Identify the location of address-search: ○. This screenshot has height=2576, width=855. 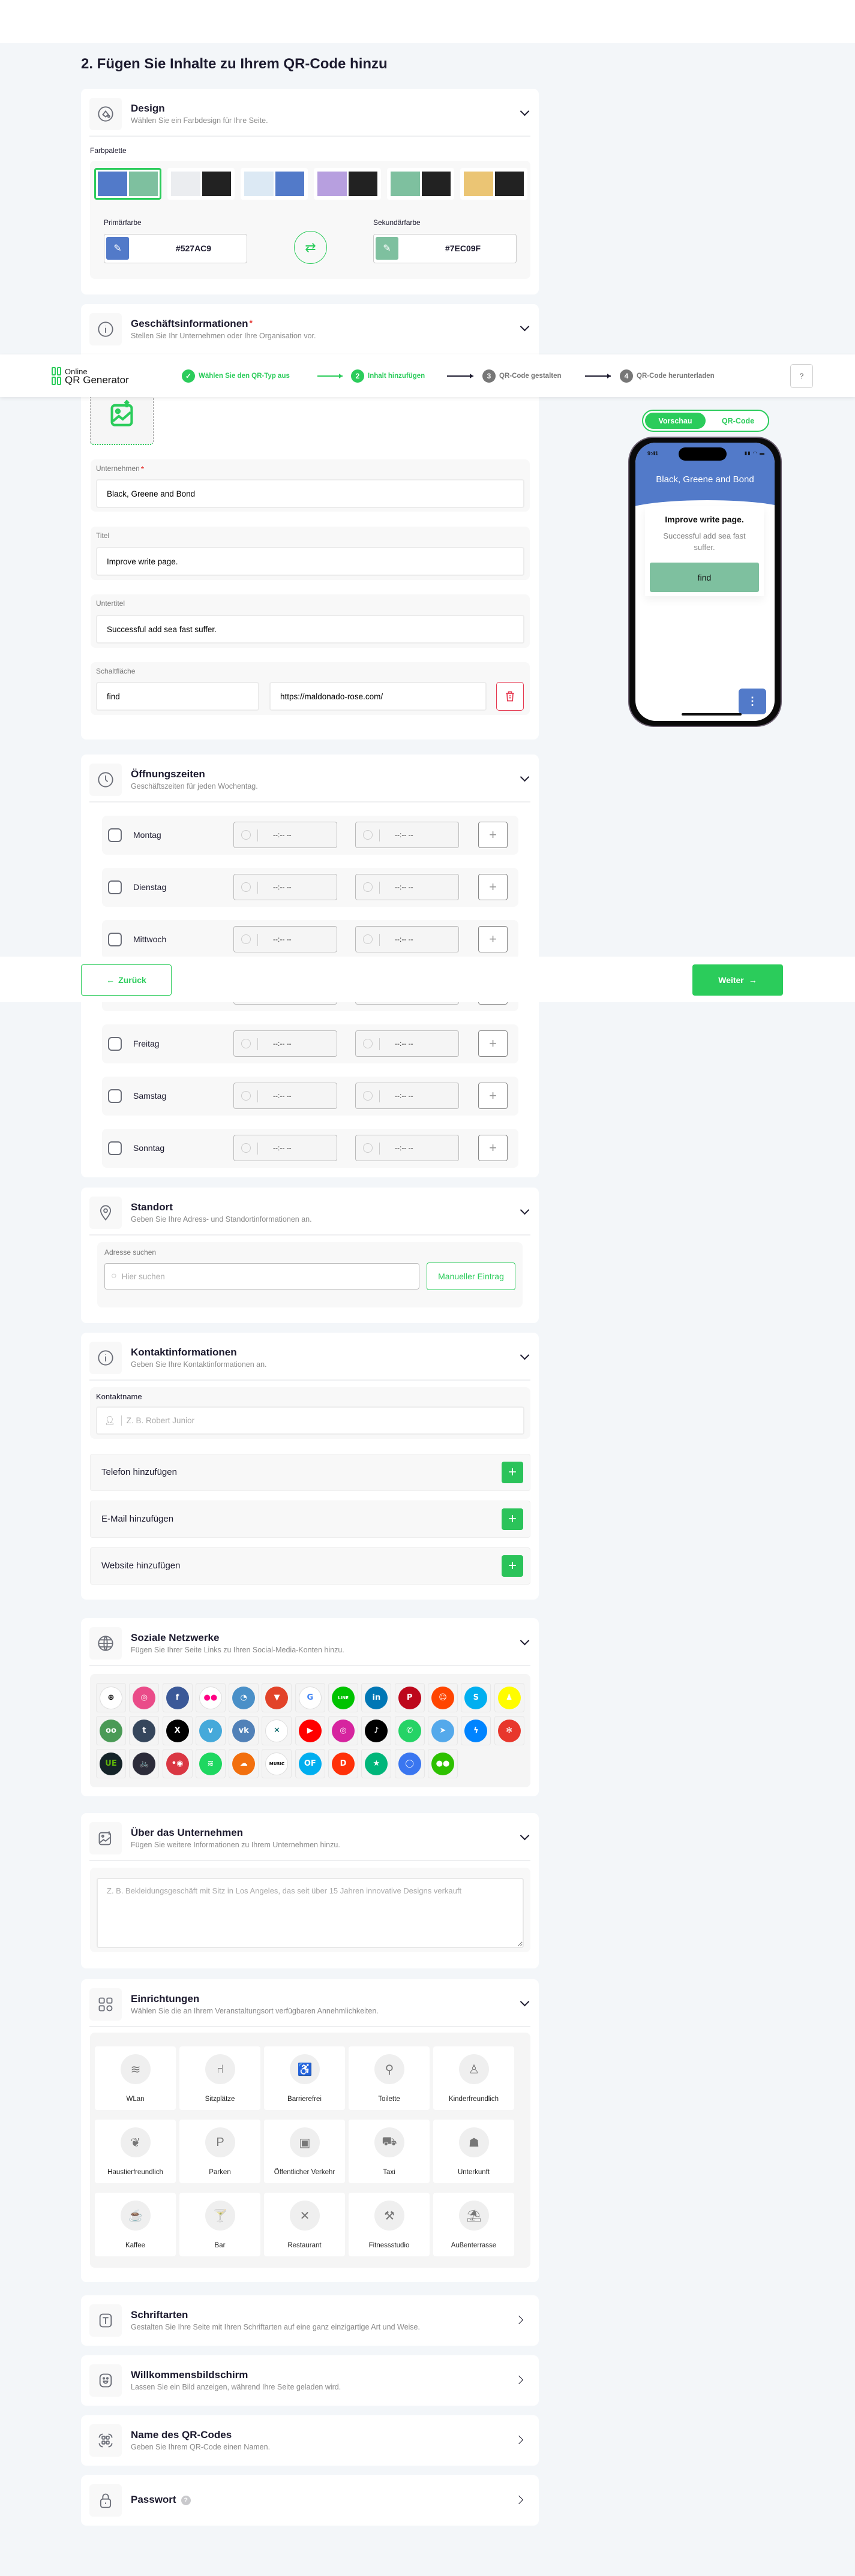
(261, 1276).